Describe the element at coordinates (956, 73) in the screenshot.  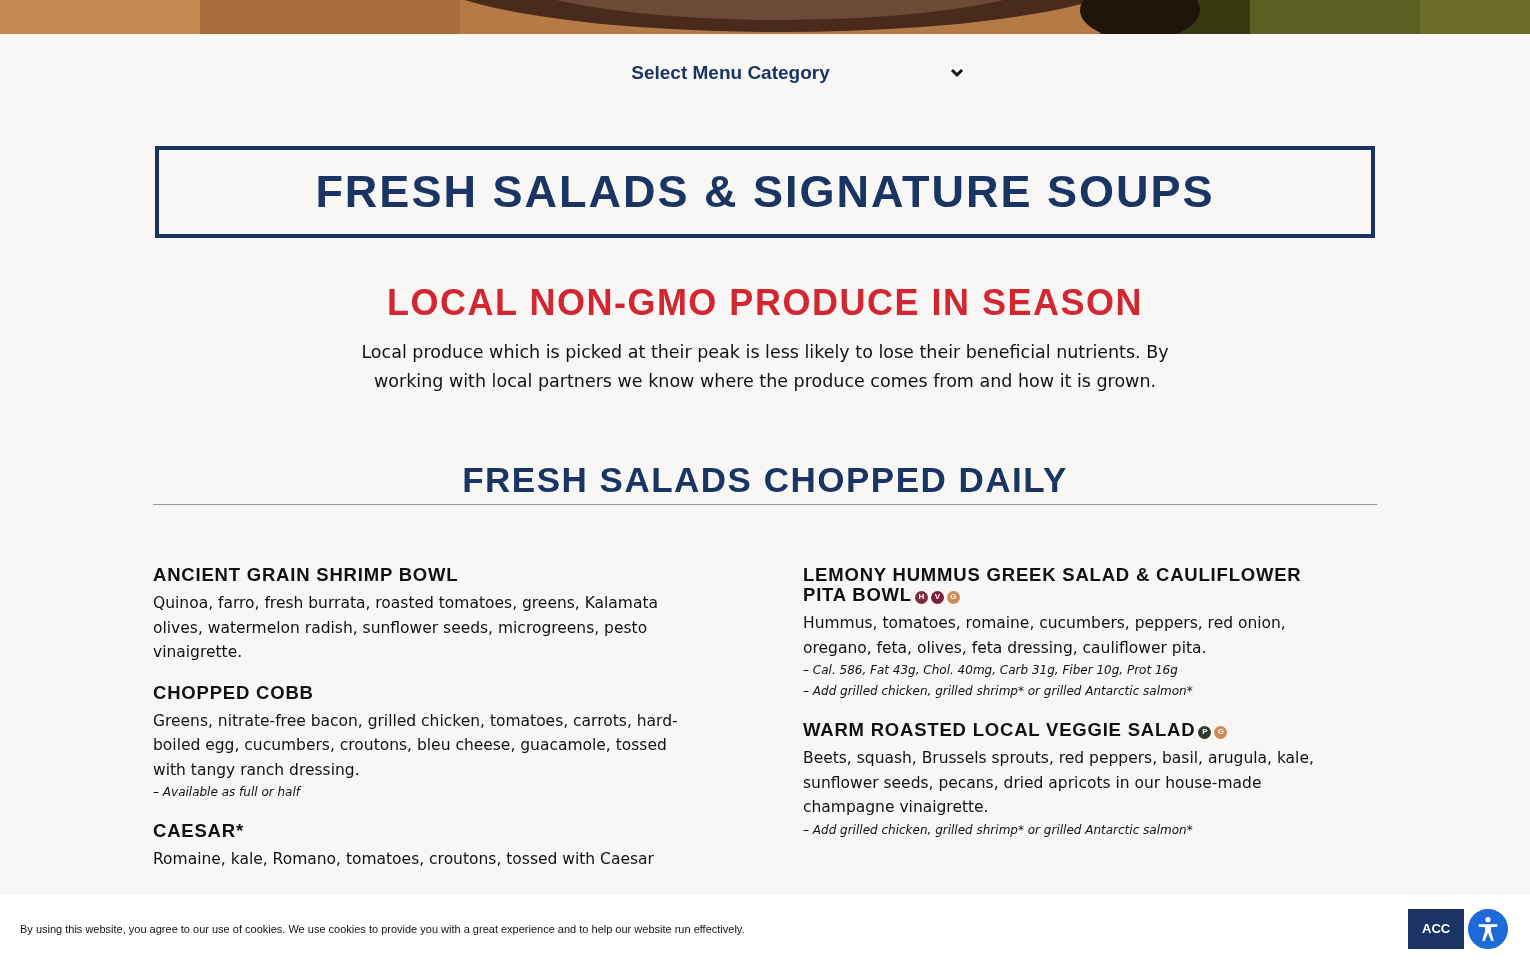
I see `chevron-down-icon` at that location.